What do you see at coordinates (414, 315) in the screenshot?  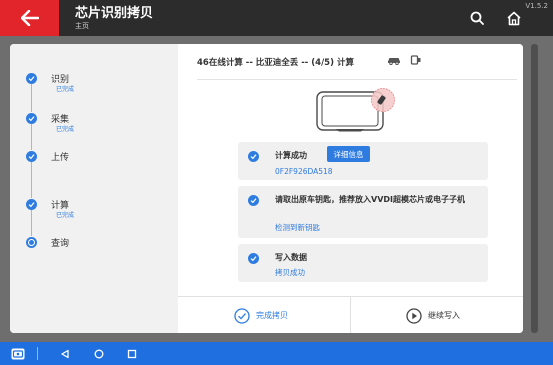 I see `play-circle-icon` at bounding box center [414, 315].